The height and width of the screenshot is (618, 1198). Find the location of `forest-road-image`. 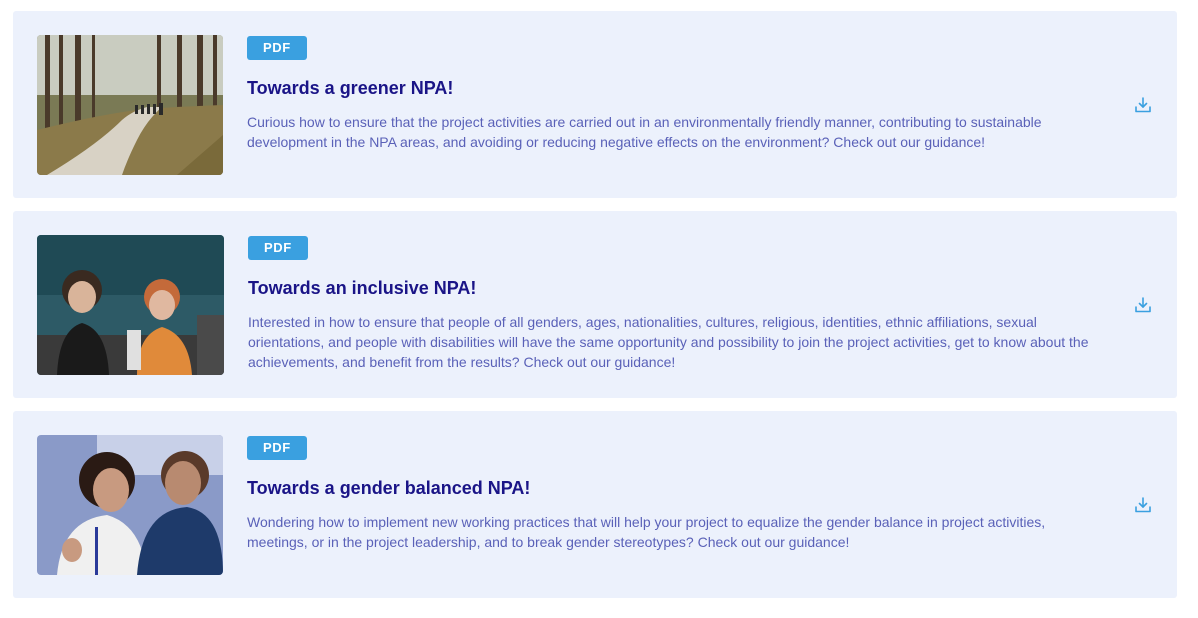

forest-road-image is located at coordinates (130, 105).